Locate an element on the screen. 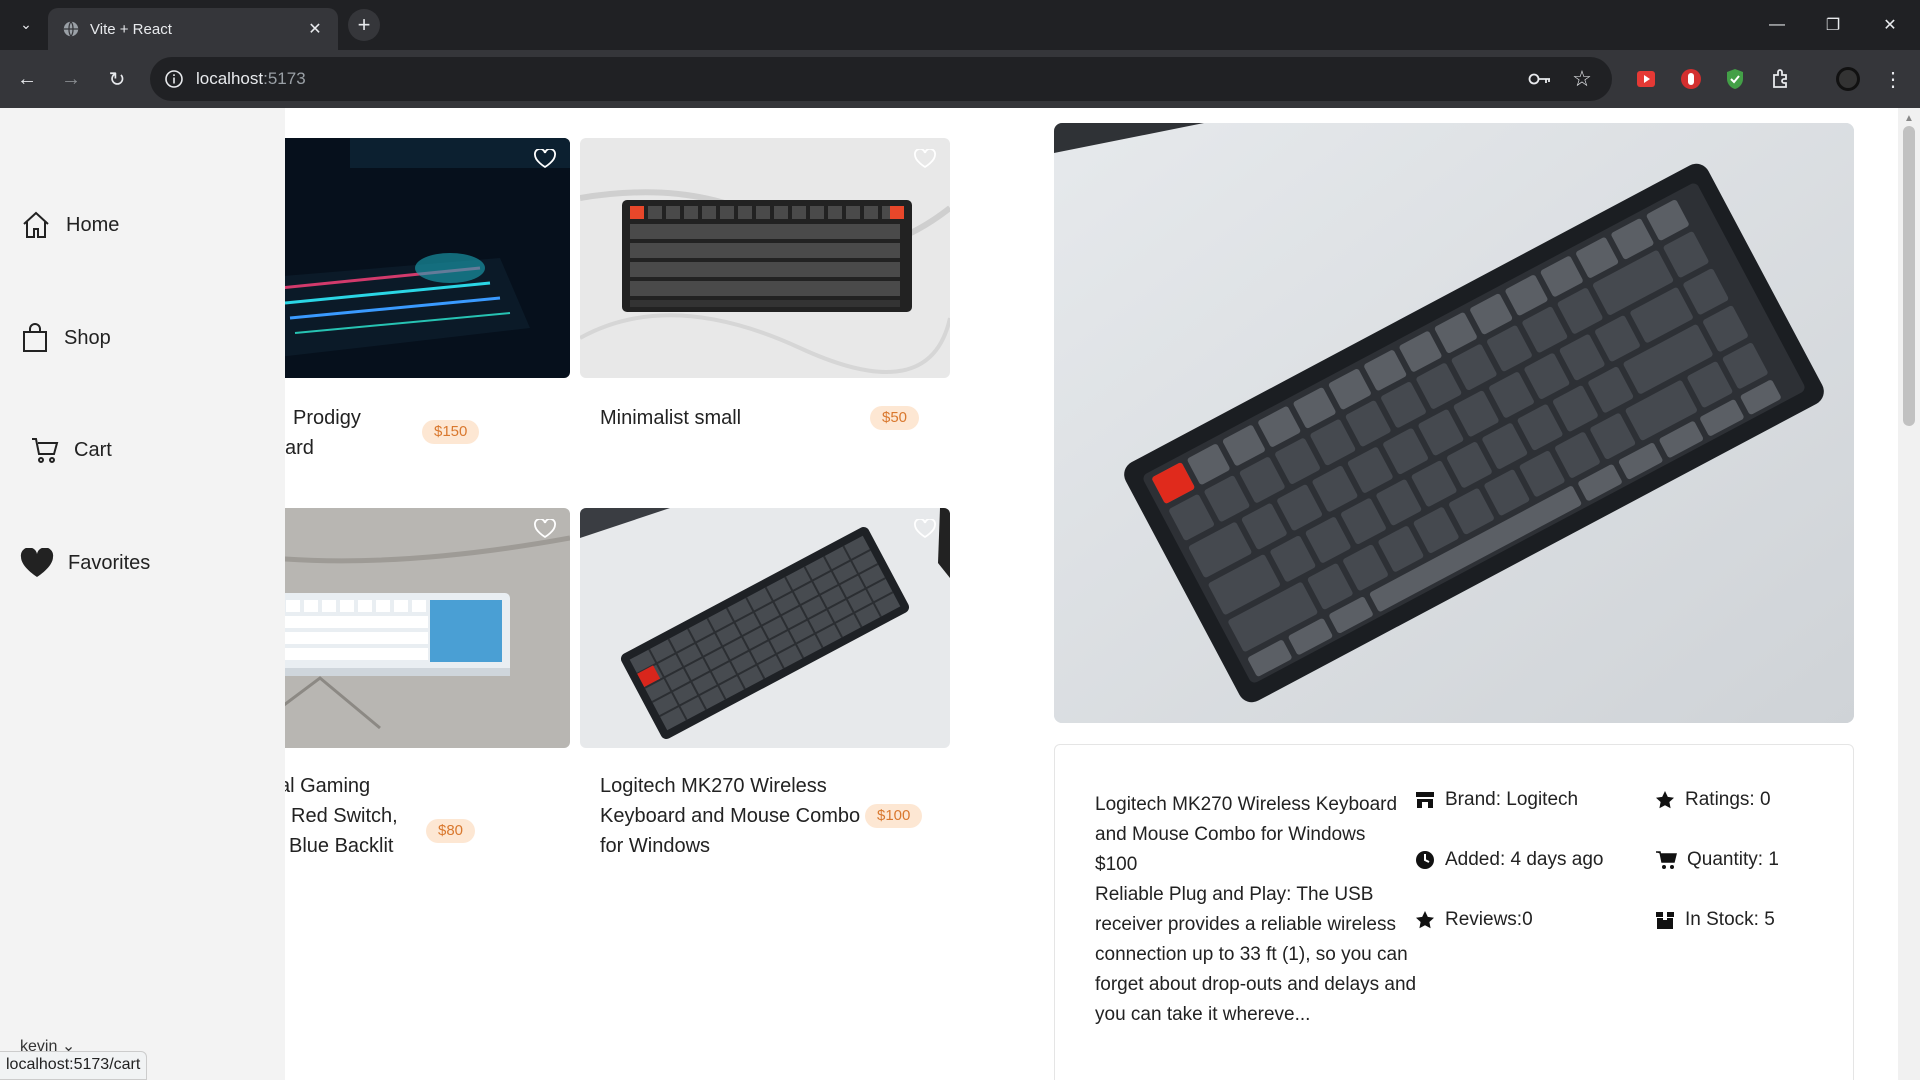 The height and width of the screenshot is (1080, 1920). detail-title: Logitech MK270 Wireless Keyboard is located at coordinates (1246, 804).